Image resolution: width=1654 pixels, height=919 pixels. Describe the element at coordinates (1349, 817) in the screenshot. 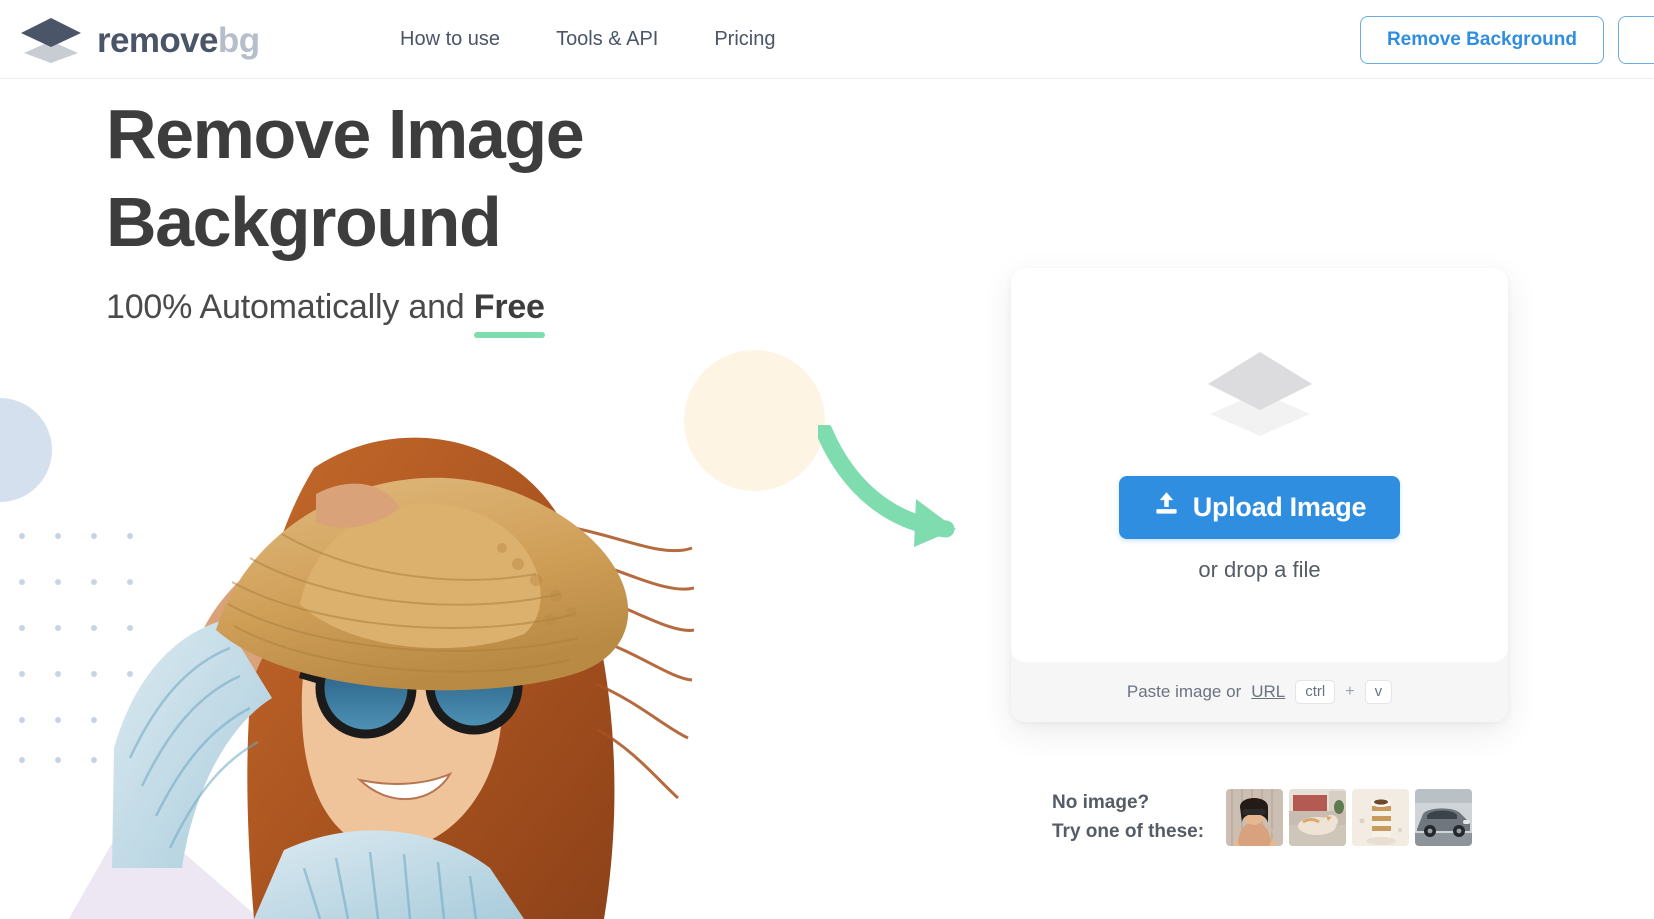

I see `sample-thumbnails` at that location.